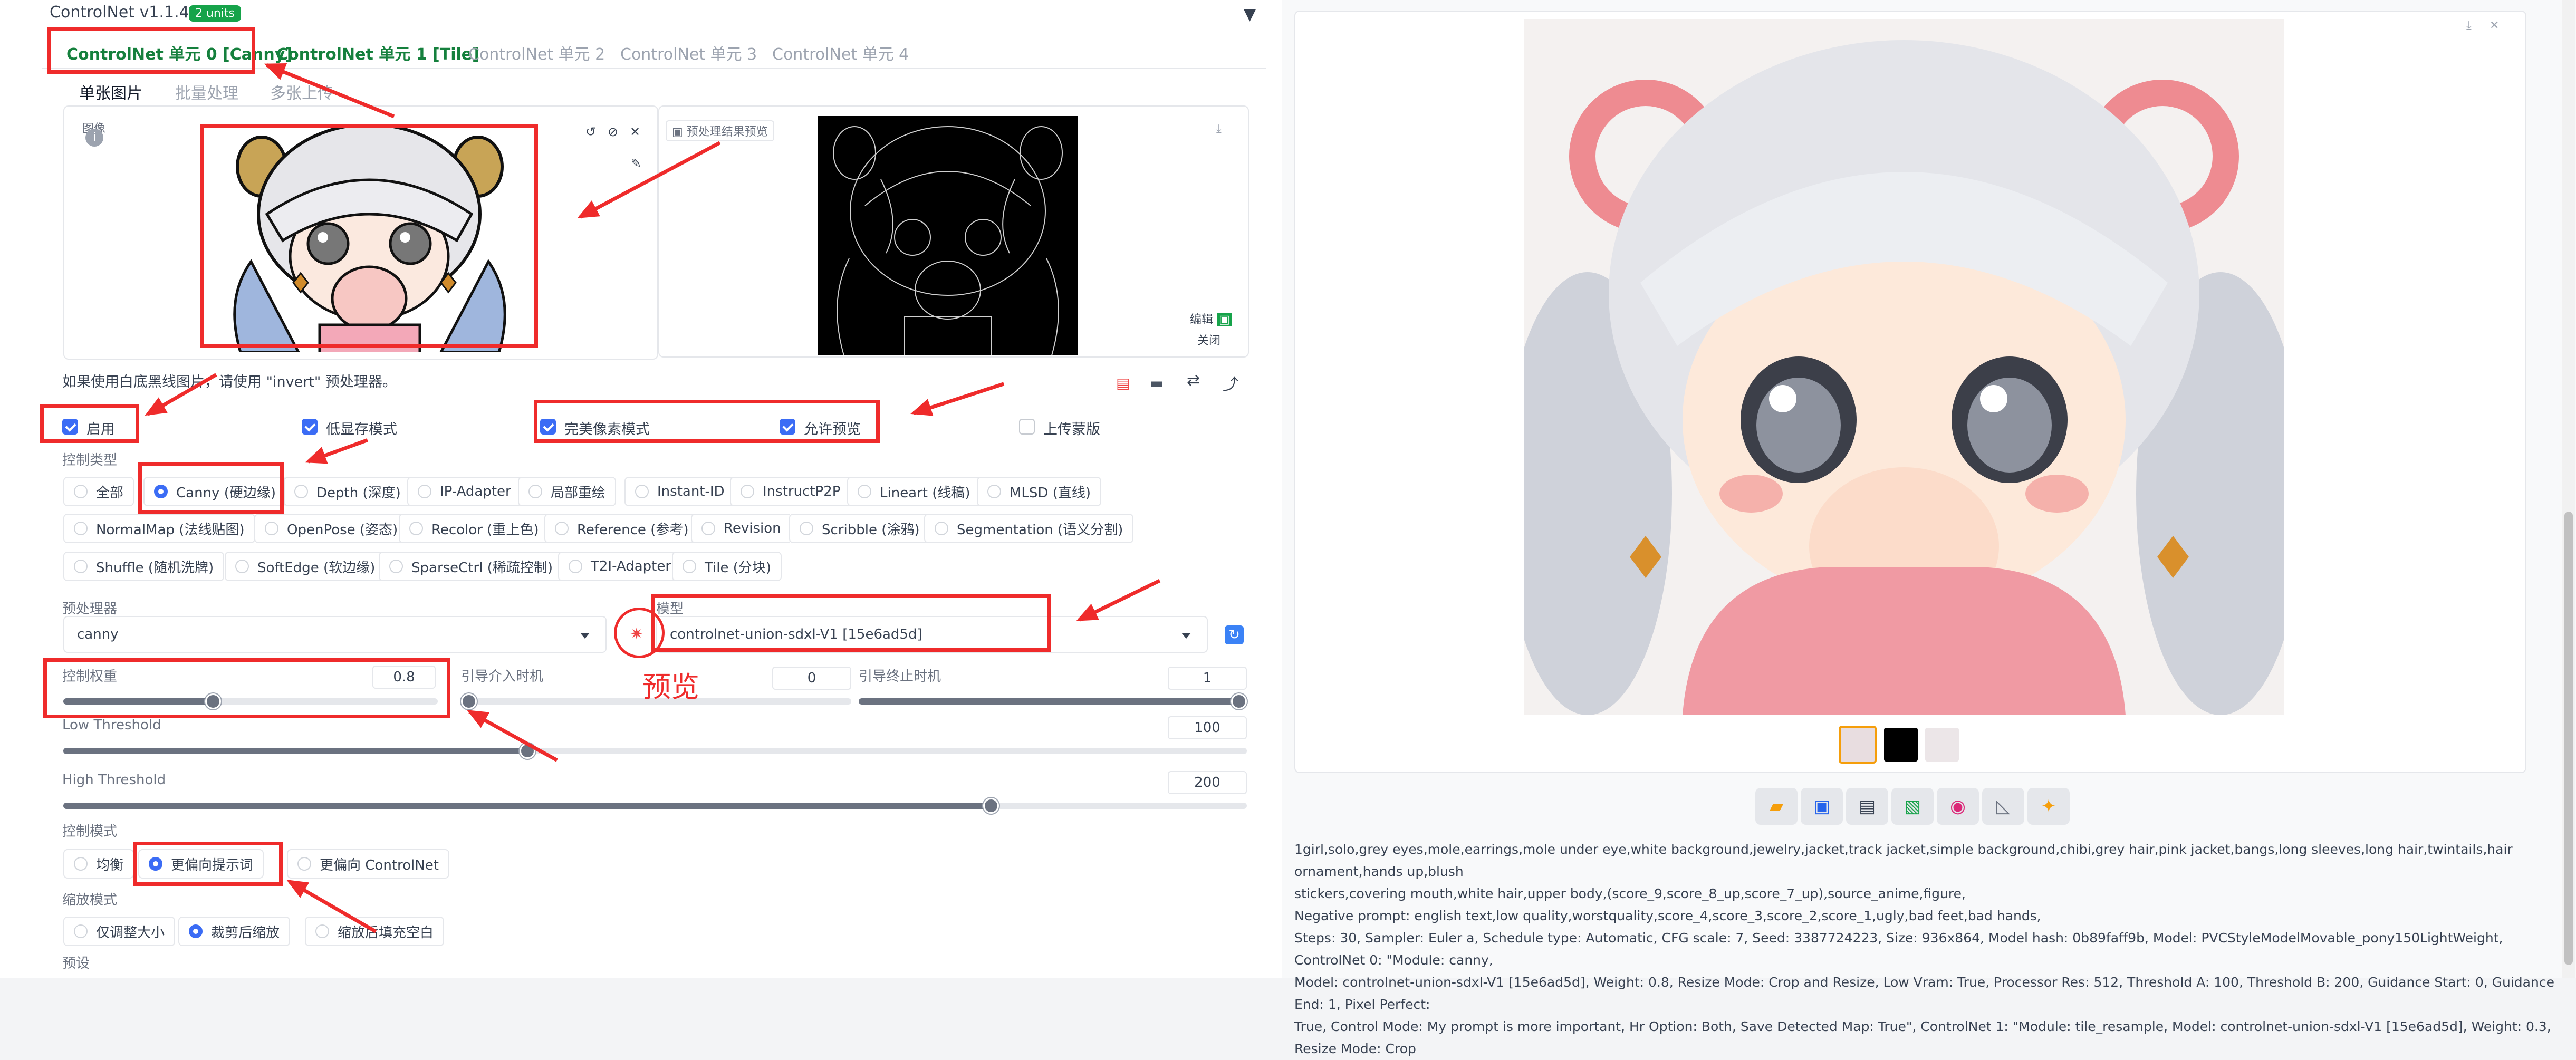  Describe the element at coordinates (230, 382) in the screenshot. I see `invert-note: 如果使用白底黑线图片，请使用 "invert" 预处理器。` at that location.